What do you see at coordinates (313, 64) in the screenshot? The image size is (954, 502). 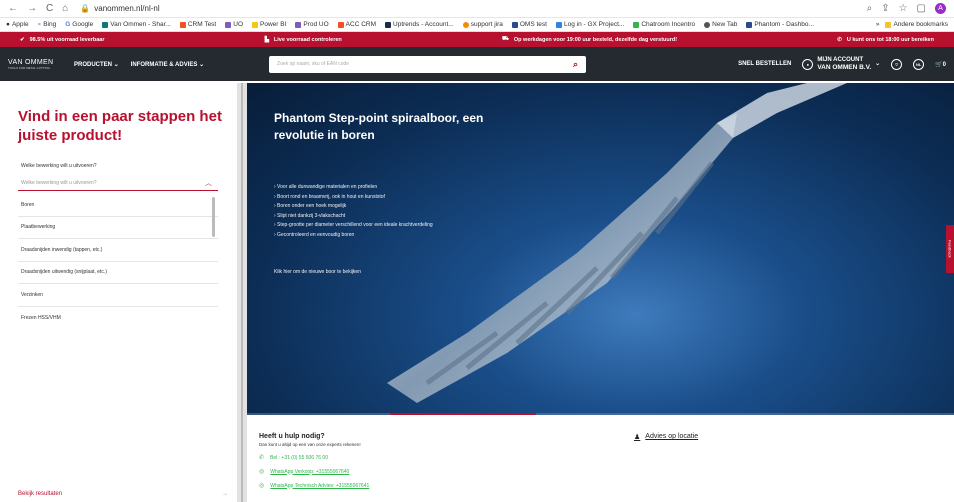 I see `search-placeholder: Zoek op naam, sku of EAN code` at bounding box center [313, 64].